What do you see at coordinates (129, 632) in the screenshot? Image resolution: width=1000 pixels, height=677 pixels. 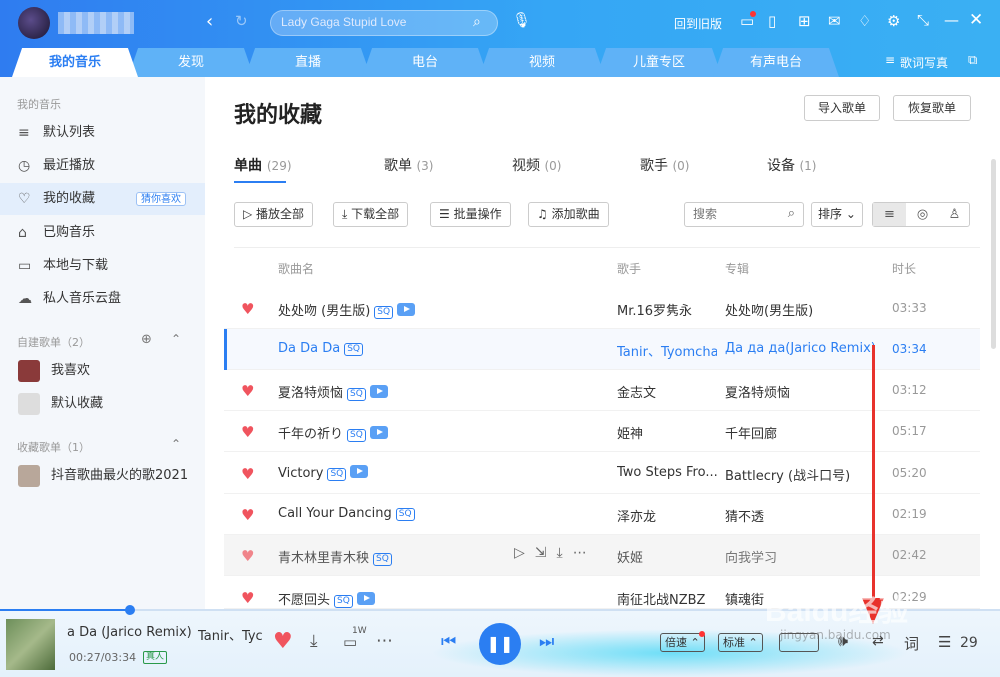 I see `now-playing-title: a Da (Jarico Remix)` at bounding box center [129, 632].